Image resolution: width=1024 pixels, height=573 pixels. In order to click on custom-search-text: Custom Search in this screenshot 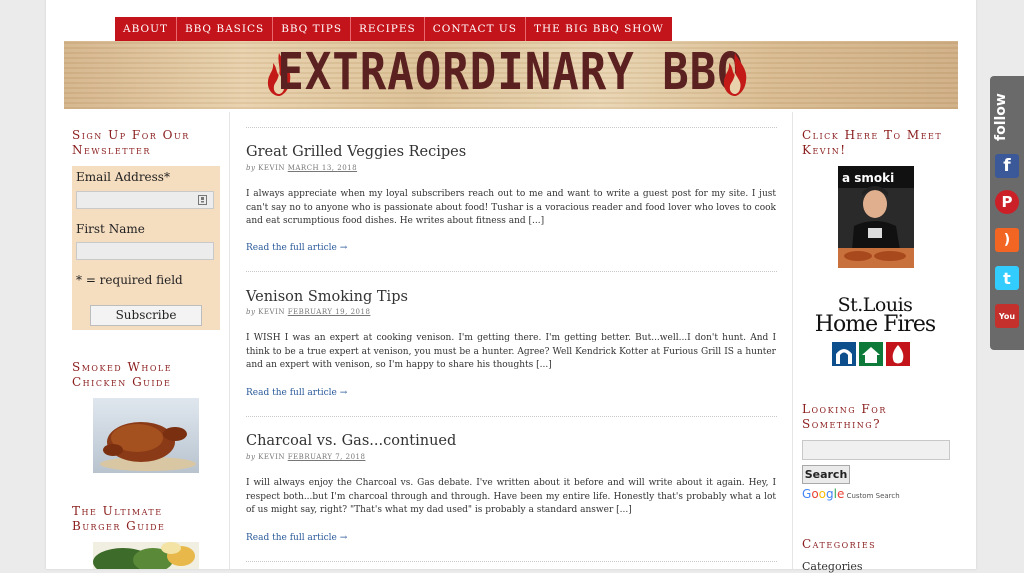, I will do `click(873, 496)`.